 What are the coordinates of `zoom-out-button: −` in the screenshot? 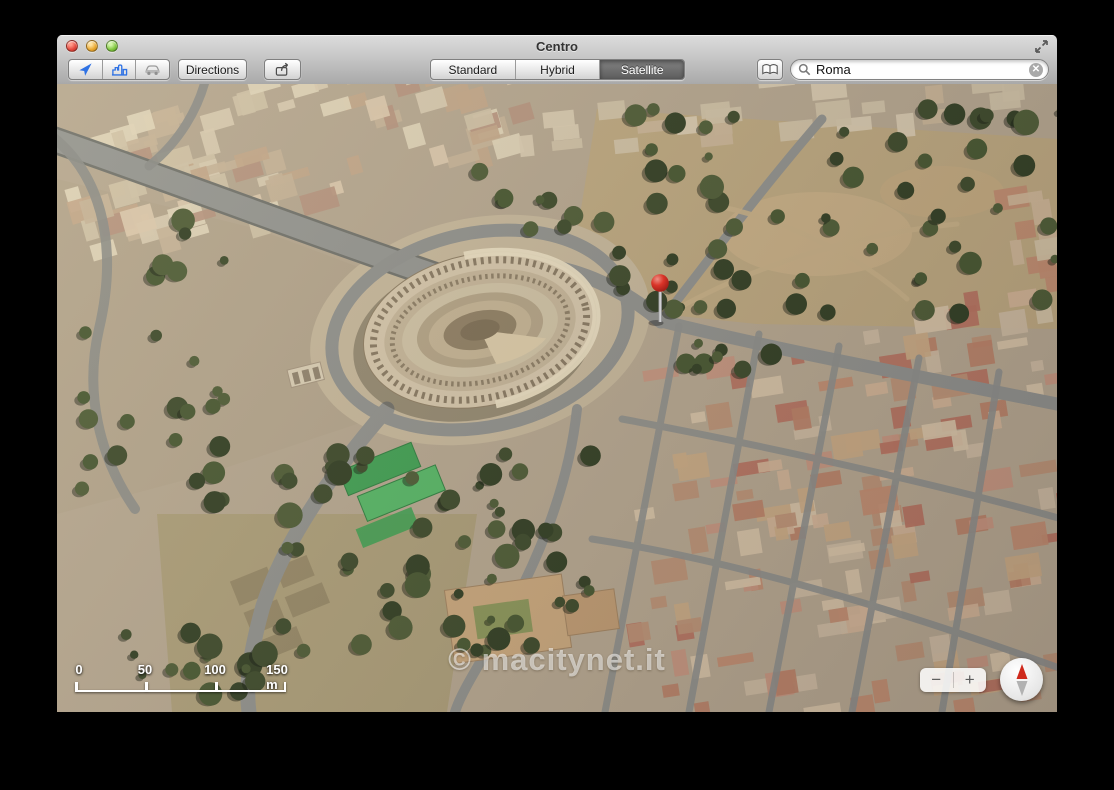 It's located at (936, 680).